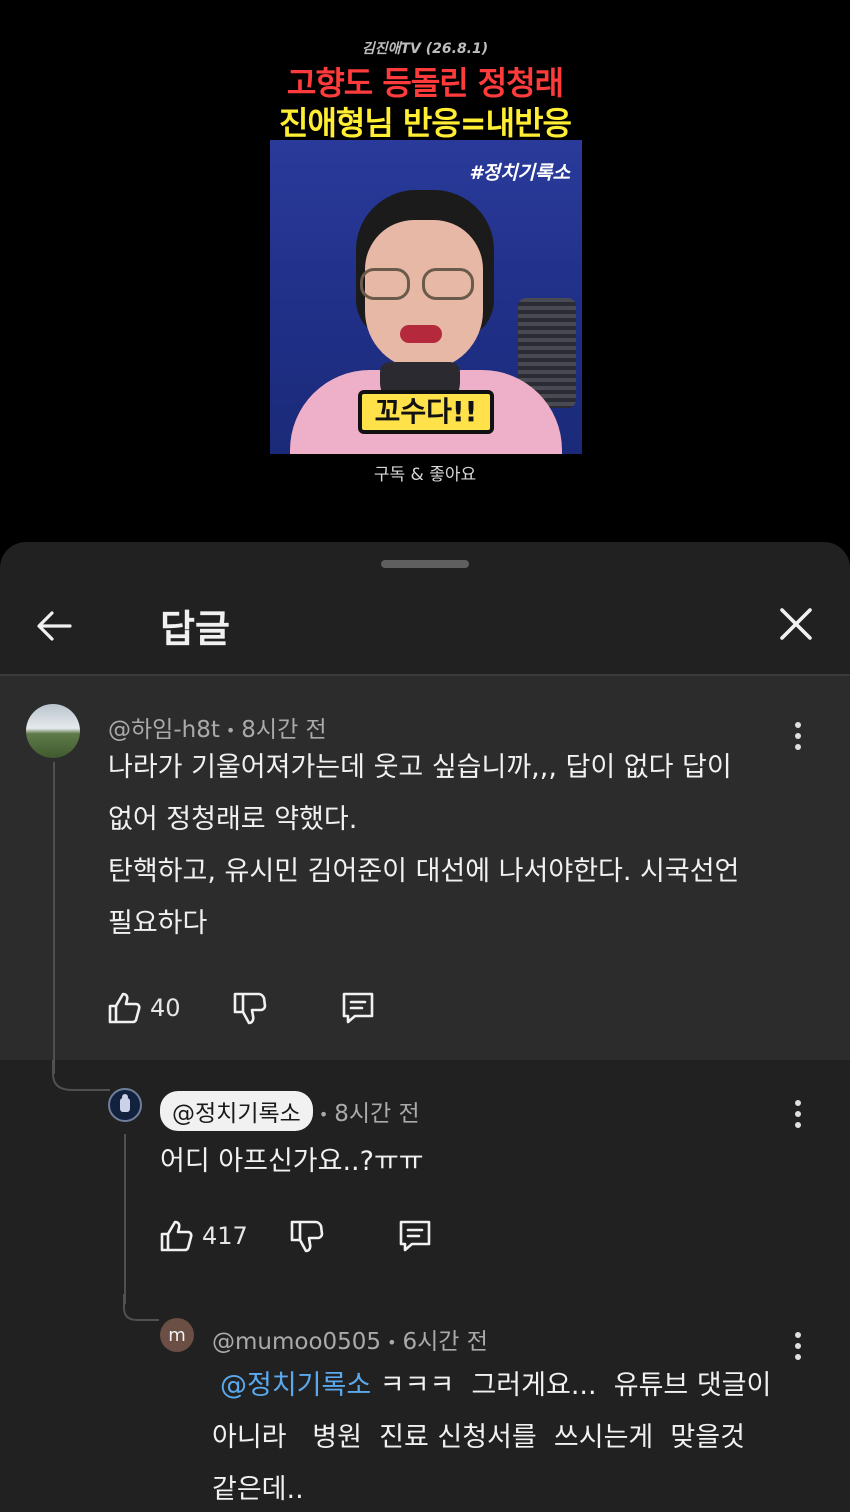 This screenshot has height=1512, width=850. I want to click on comment-meta: @정치기록소 • 8시간 전, so click(290, 1111).